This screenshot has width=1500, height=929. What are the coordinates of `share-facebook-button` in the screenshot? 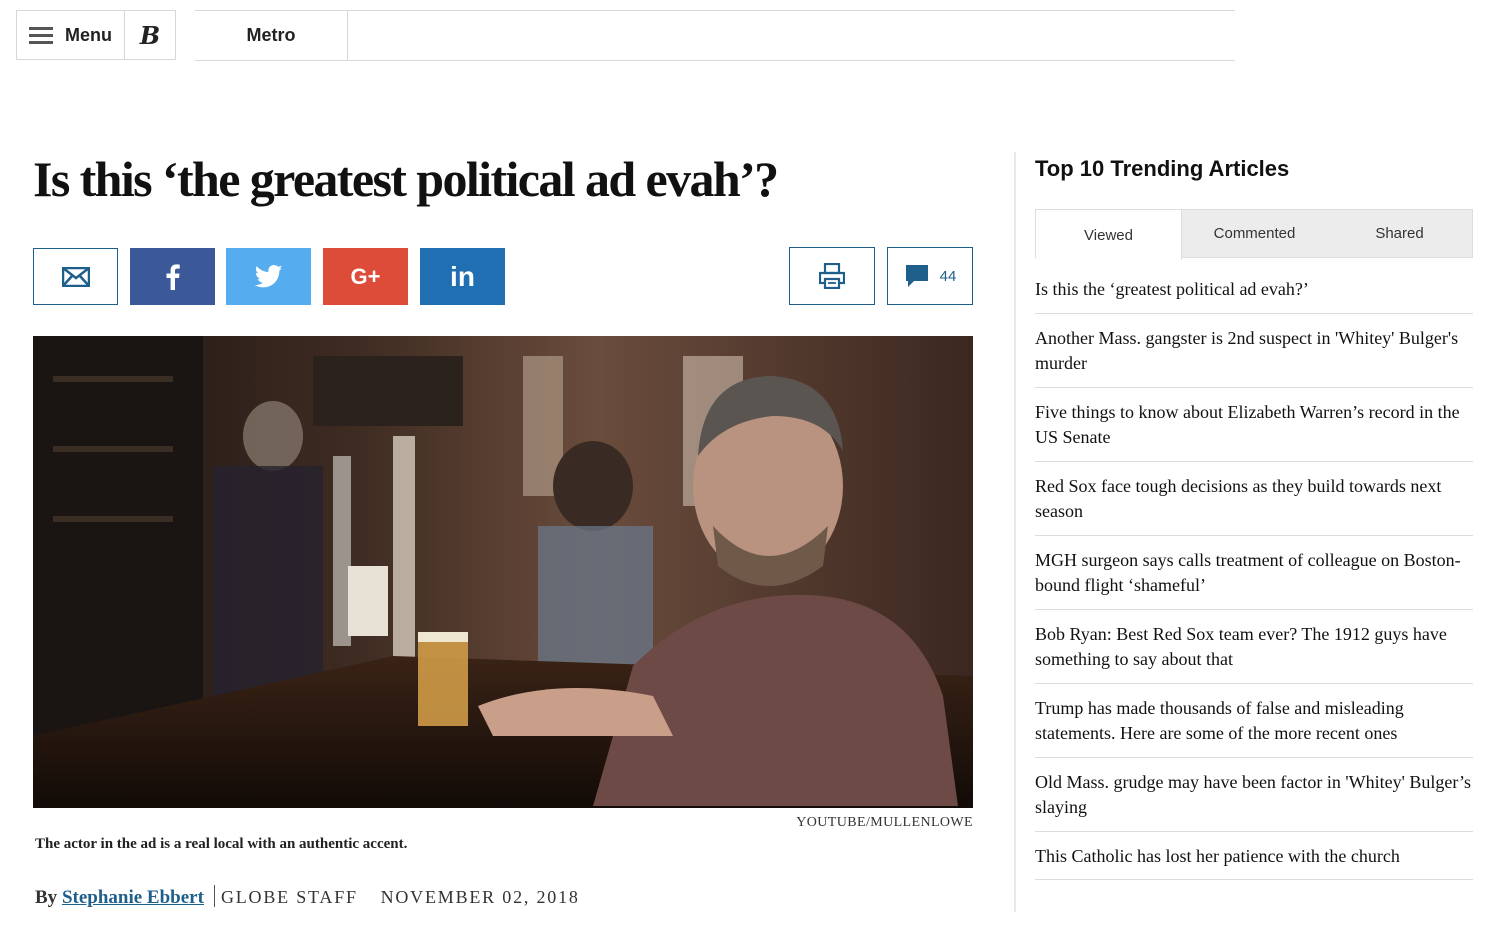 It's located at (172, 276).